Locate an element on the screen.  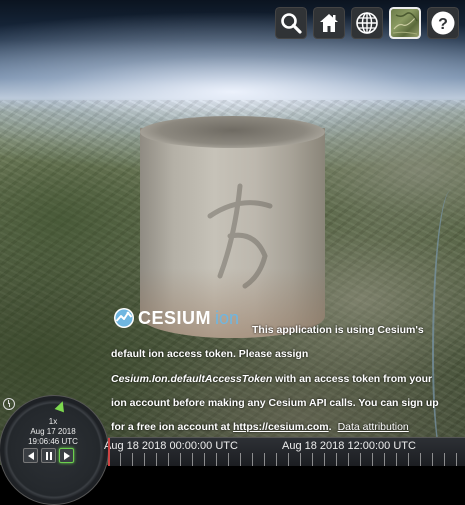
play-forward-icon is located at coordinates (66, 455).